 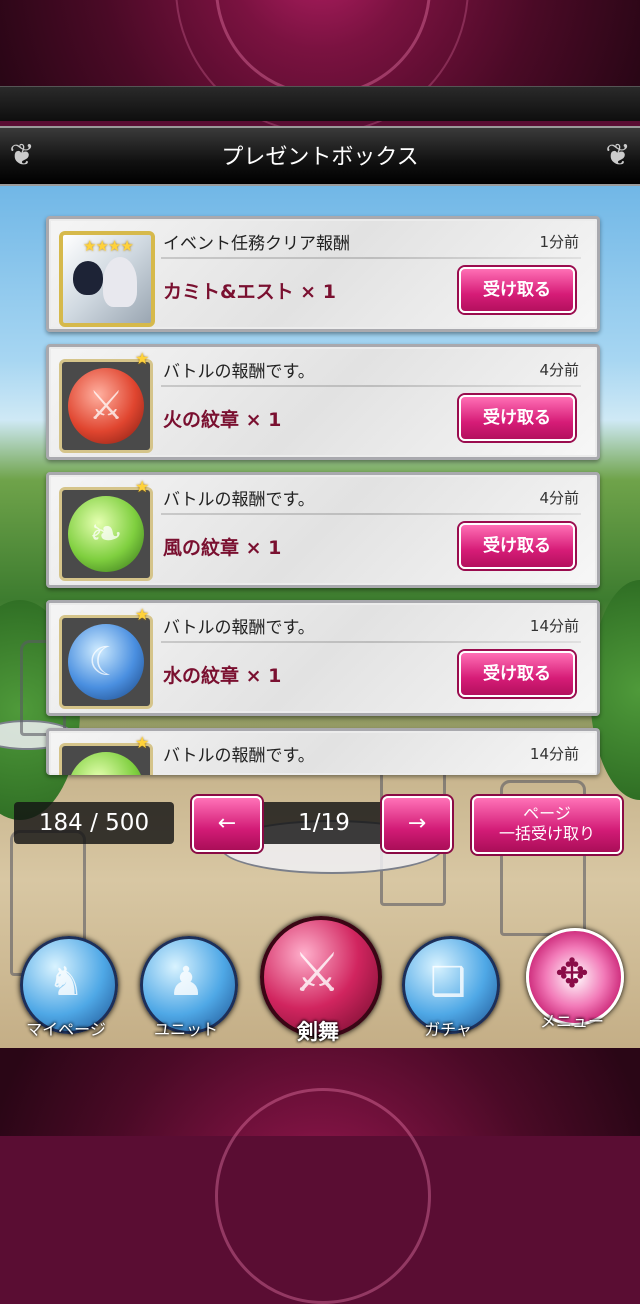 What do you see at coordinates (106, 662) in the screenshot?
I see `water-emblem-icon: ☾` at bounding box center [106, 662].